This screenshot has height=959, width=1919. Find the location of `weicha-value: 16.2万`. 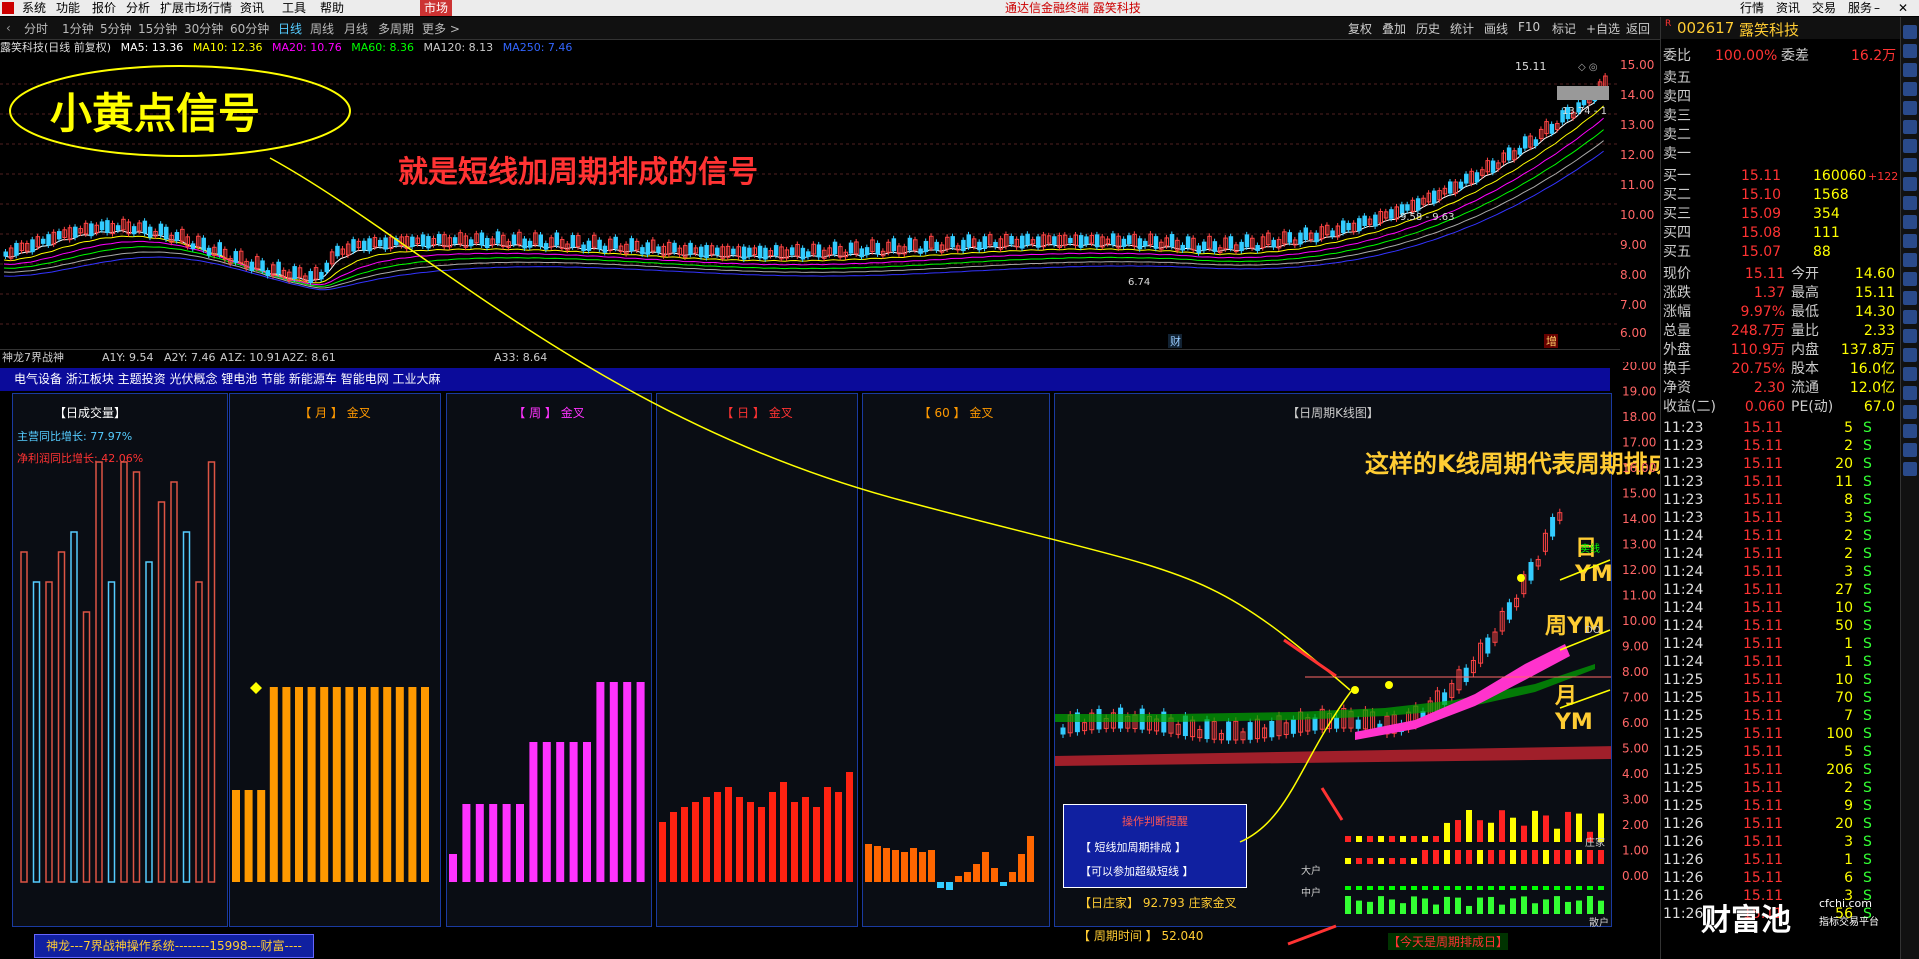

weicha-value: 16.2万 is located at coordinates (1874, 56).